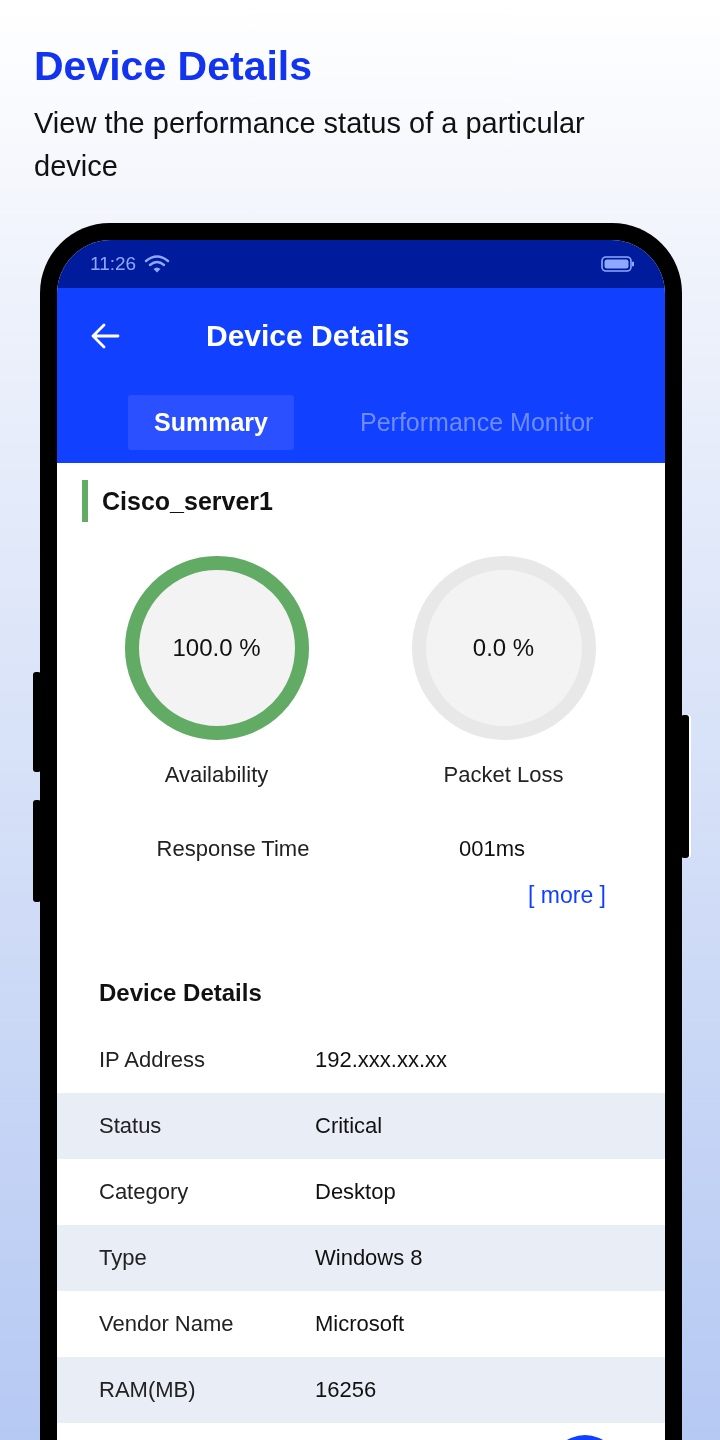 The width and height of the screenshot is (720, 1440). I want to click on accent-bar, so click(85, 501).